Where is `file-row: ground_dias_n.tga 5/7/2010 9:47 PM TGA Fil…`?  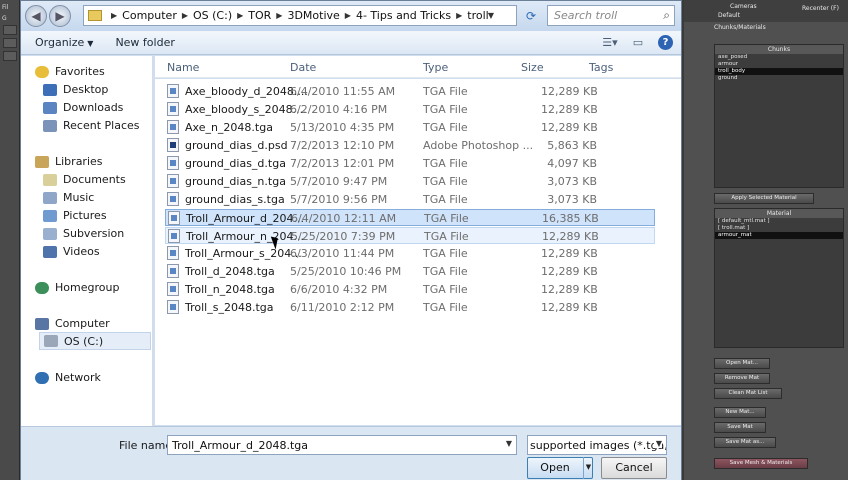
file-row: ground_dias_n.tga 5/7/2010 9:47 PM TGA Fil… is located at coordinates (410, 181).